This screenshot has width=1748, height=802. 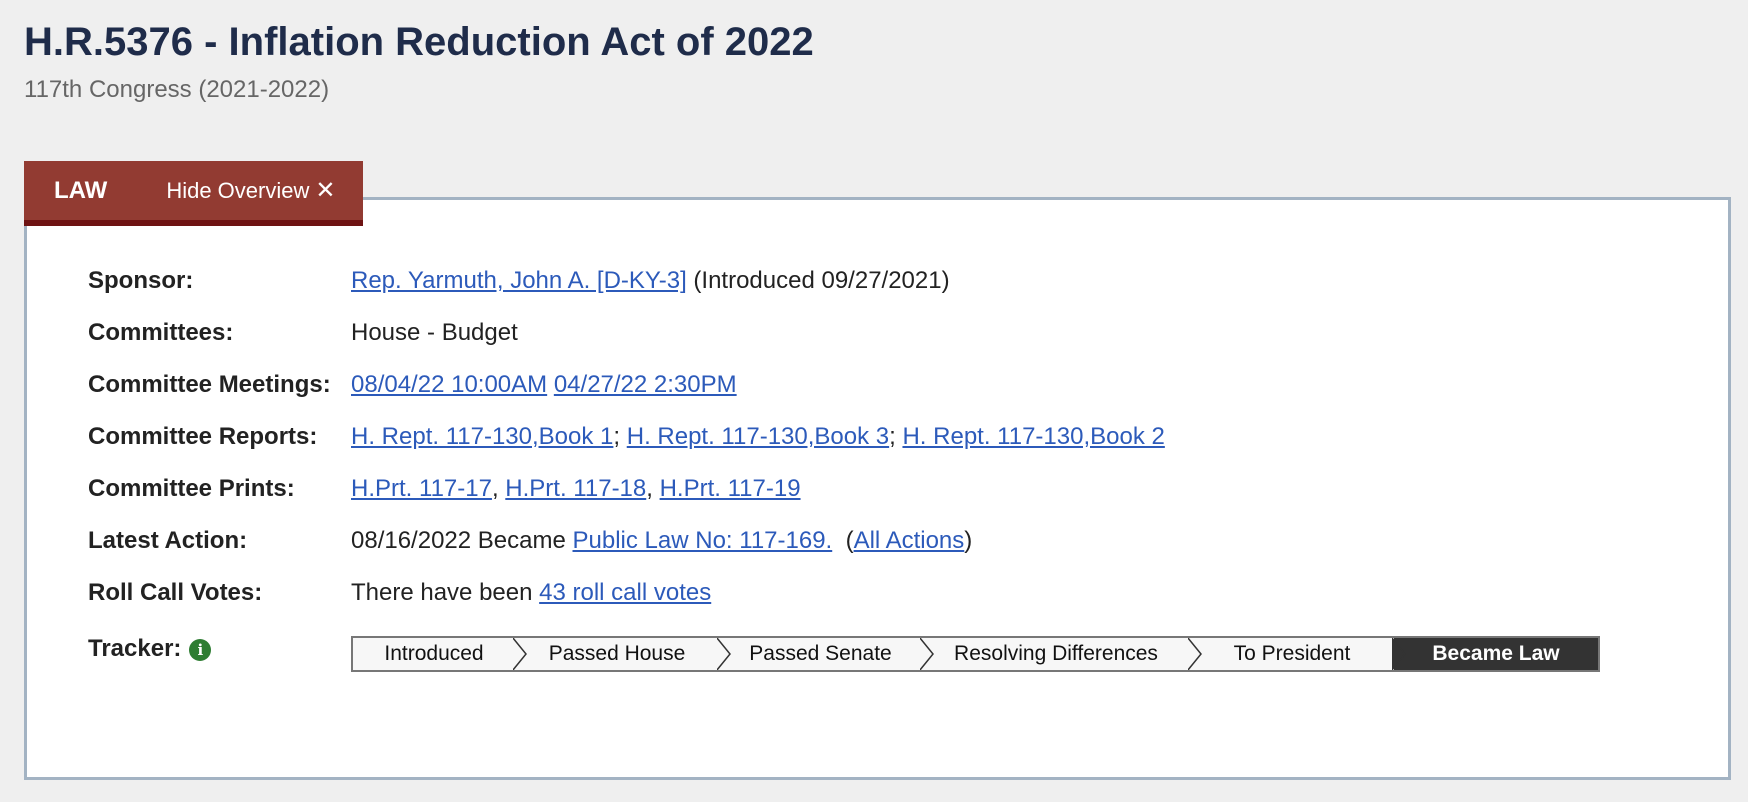 I want to click on tracker-label-wrap: Tracker: i, so click(x=150, y=649).